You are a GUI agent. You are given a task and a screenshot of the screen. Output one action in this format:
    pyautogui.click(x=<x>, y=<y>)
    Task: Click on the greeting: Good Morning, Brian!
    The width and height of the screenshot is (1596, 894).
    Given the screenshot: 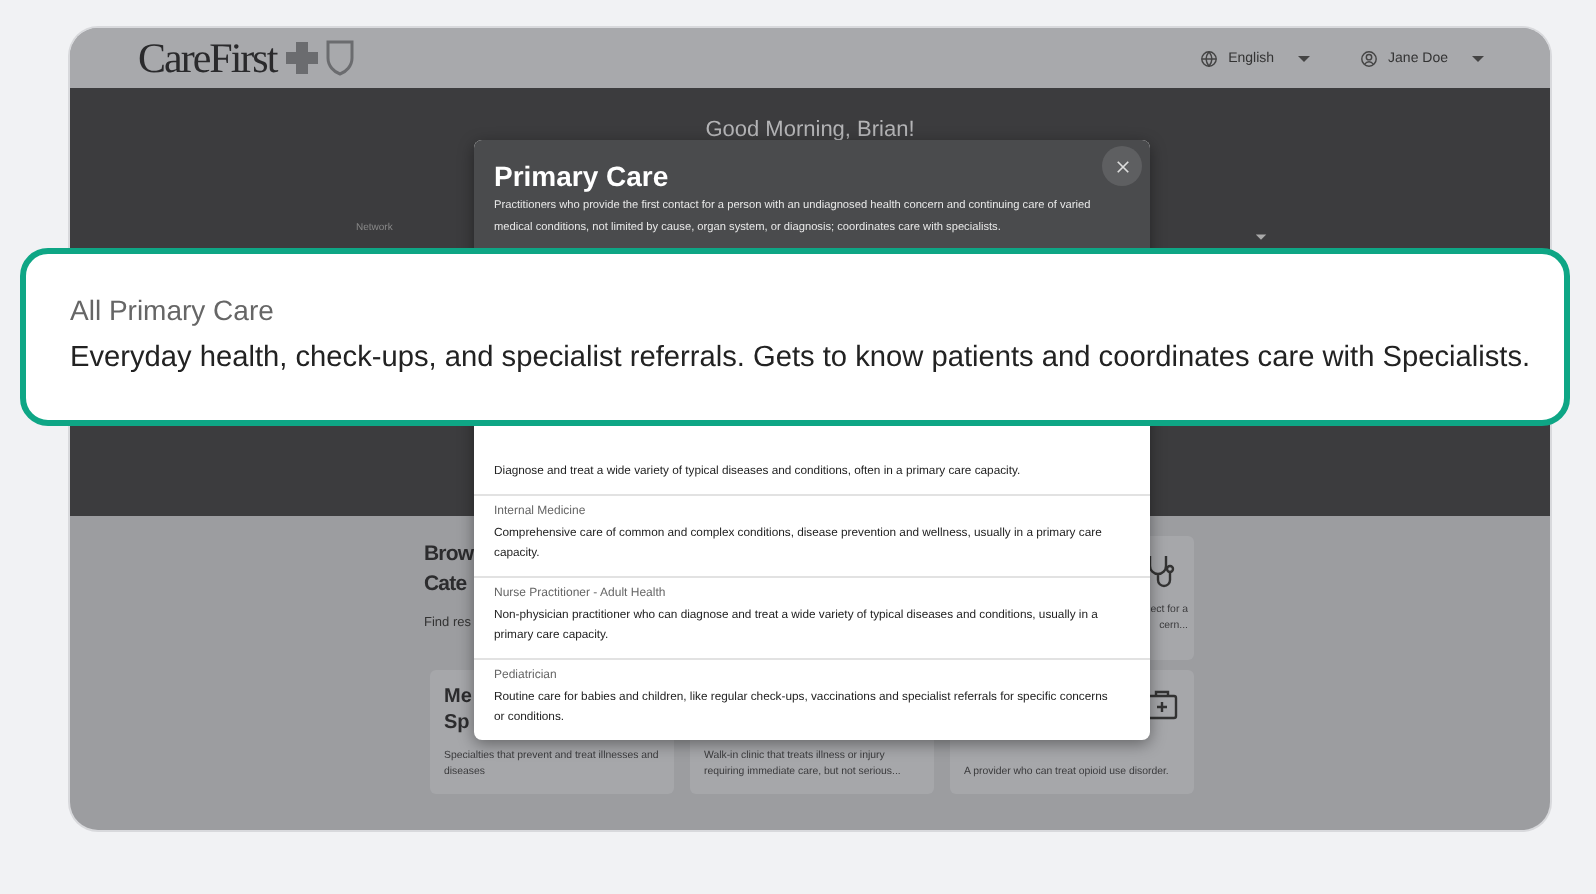 What is the action you would take?
    pyautogui.click(x=810, y=130)
    